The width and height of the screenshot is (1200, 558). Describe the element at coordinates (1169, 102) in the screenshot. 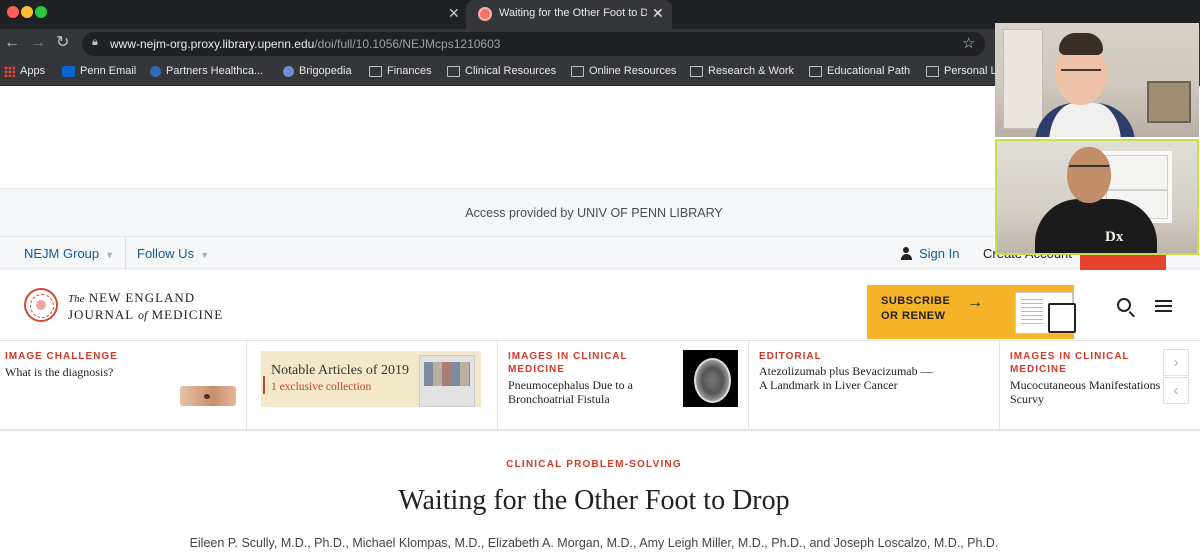

I see `background-picture-frame` at that location.